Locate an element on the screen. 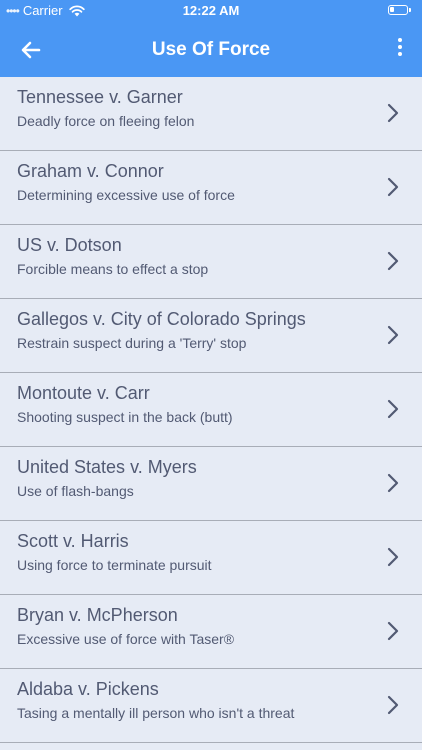 Image resolution: width=422 pixels, height=750 pixels. case-subtitle: Deadly force on fleeing felon is located at coordinates (106, 121).